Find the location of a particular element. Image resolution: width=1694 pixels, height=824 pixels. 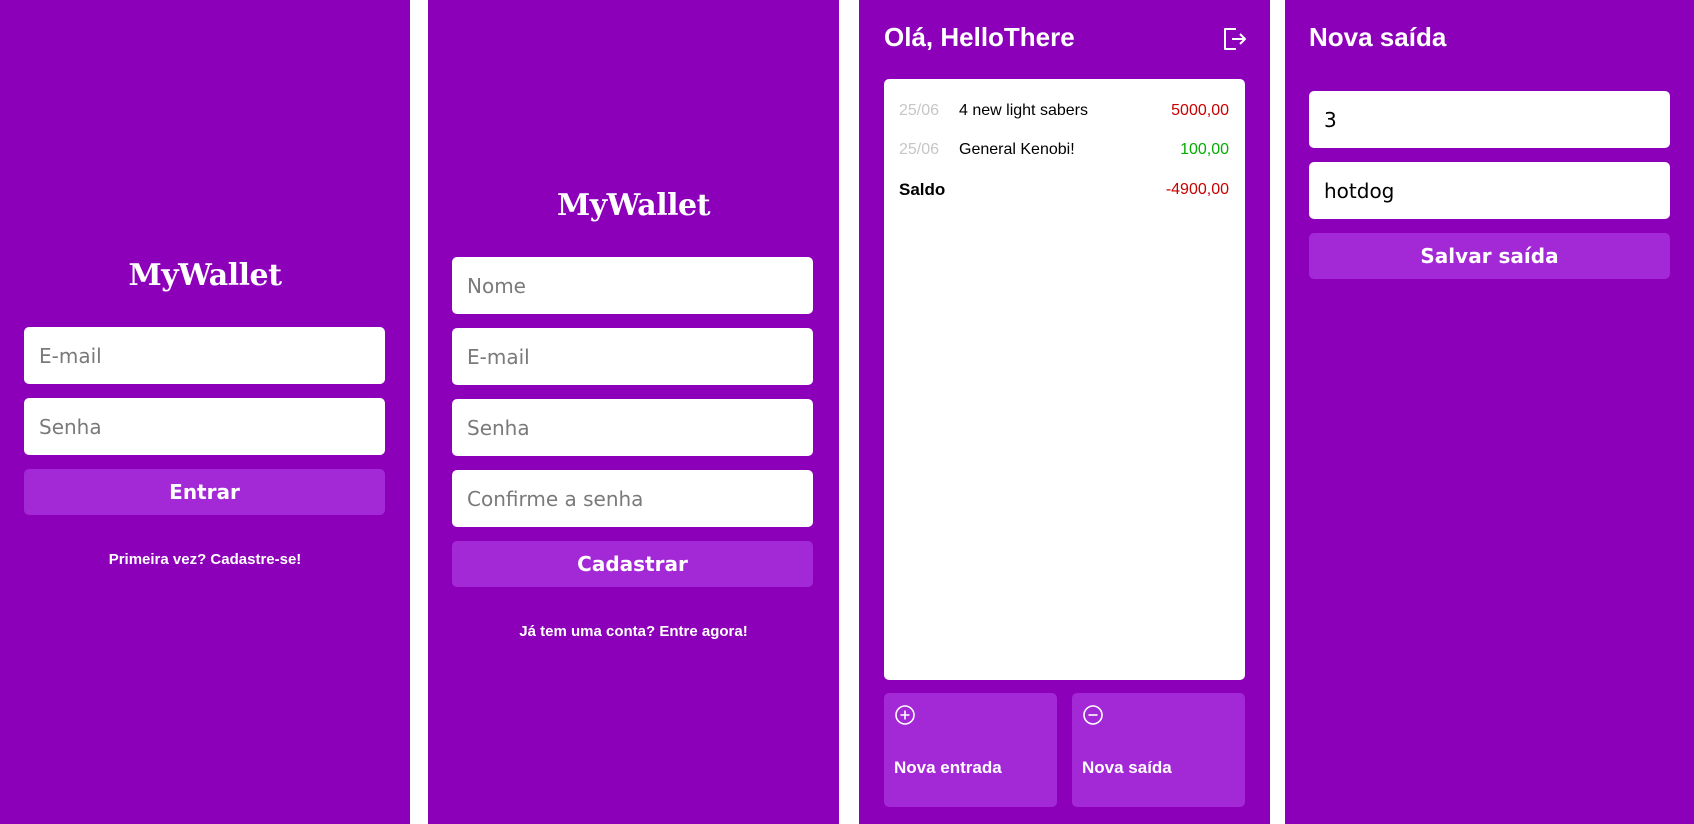

record-description: General Kenobi! is located at coordinates (1017, 149).